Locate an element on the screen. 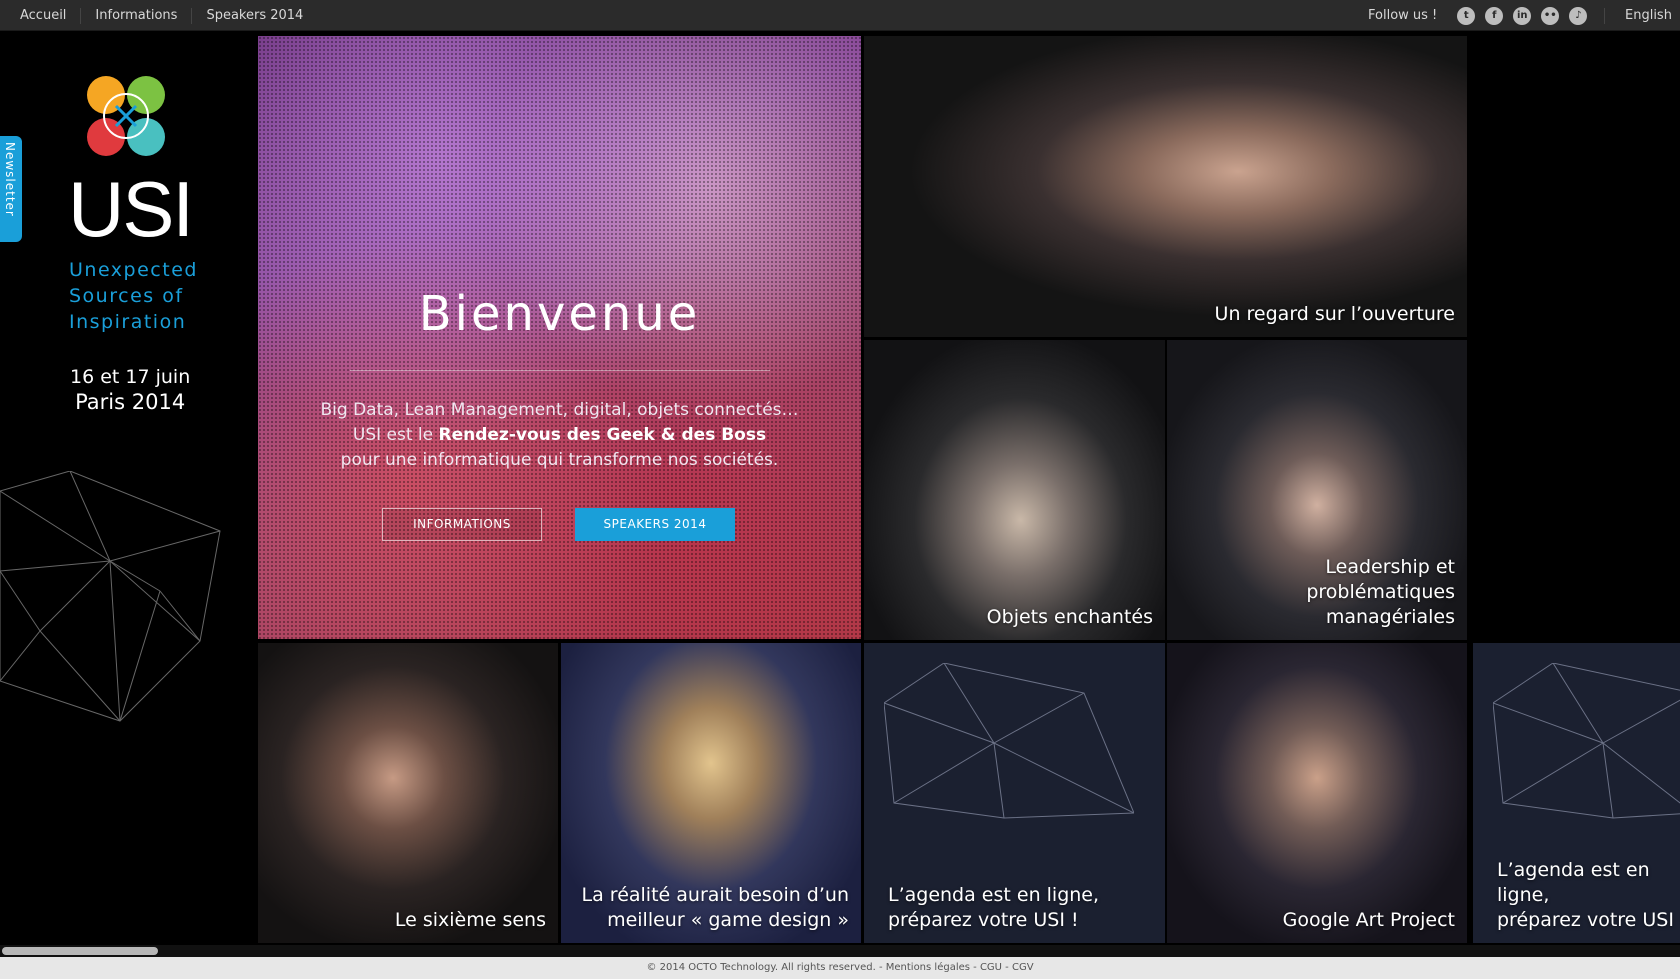 The height and width of the screenshot is (979, 1680). tile-ouverture: Un regard sur l’ouverture is located at coordinates (1165, 186).